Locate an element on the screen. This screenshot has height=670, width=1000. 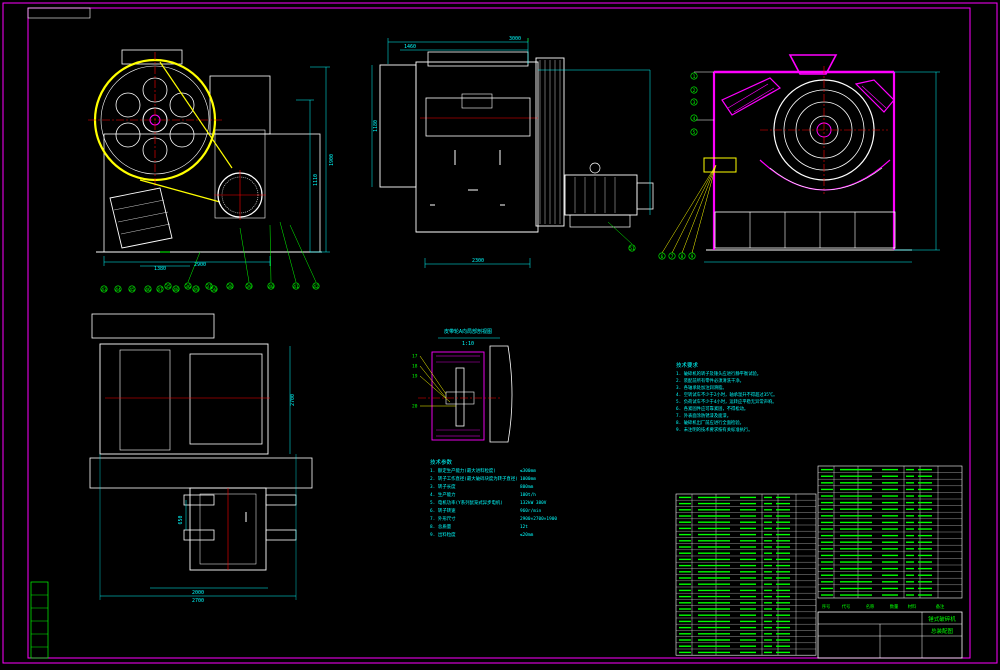
note-line: 1. 破碎机的转子及锤头应进行静平衡试验。 is located at coordinates (718, 373).